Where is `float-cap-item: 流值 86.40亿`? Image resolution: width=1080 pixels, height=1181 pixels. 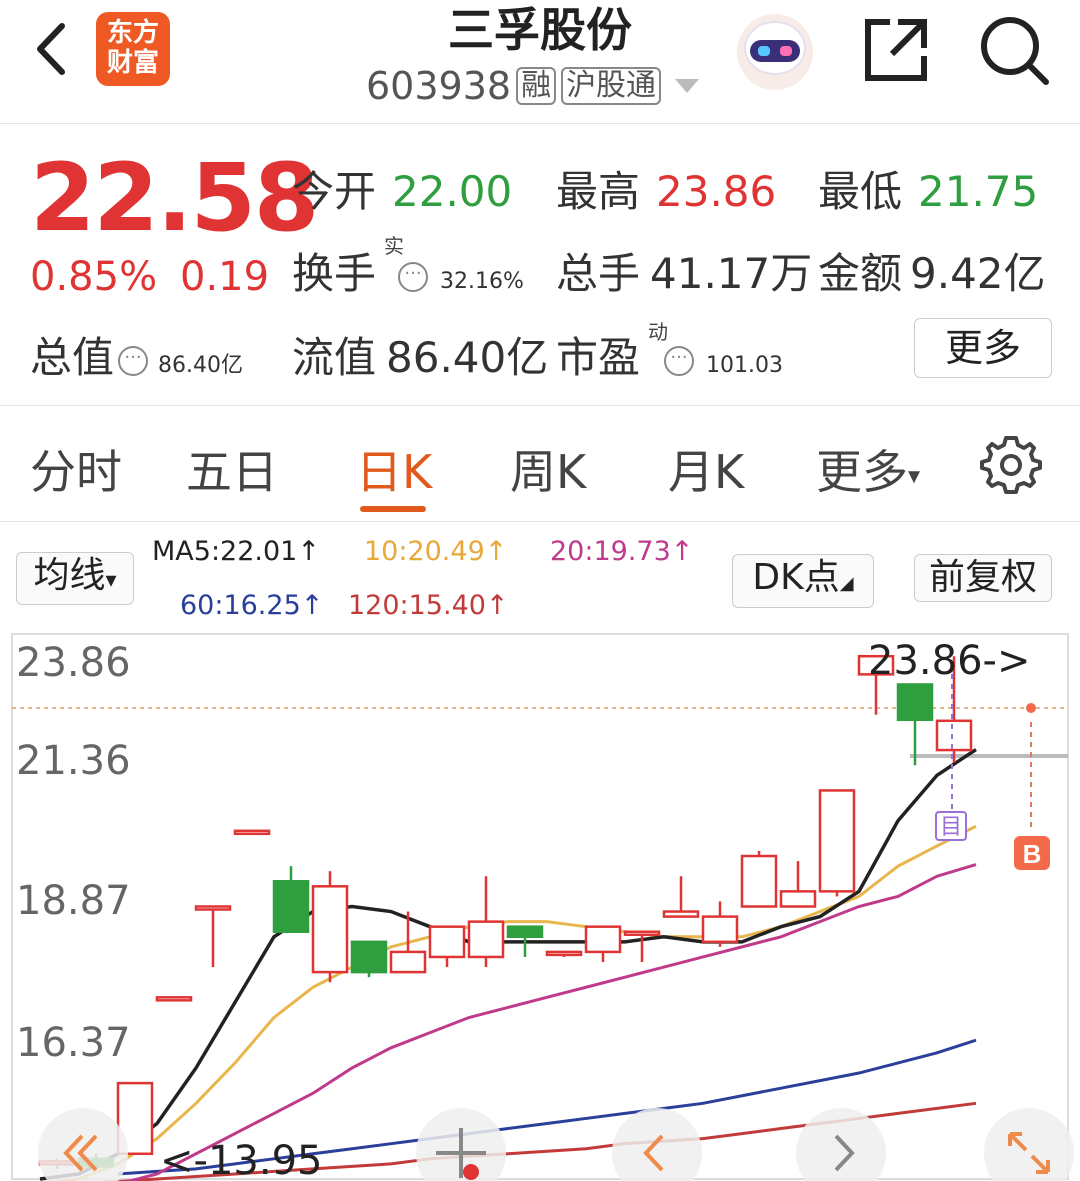
float-cap-item: 流值 86.40亿 is located at coordinates (420, 354).